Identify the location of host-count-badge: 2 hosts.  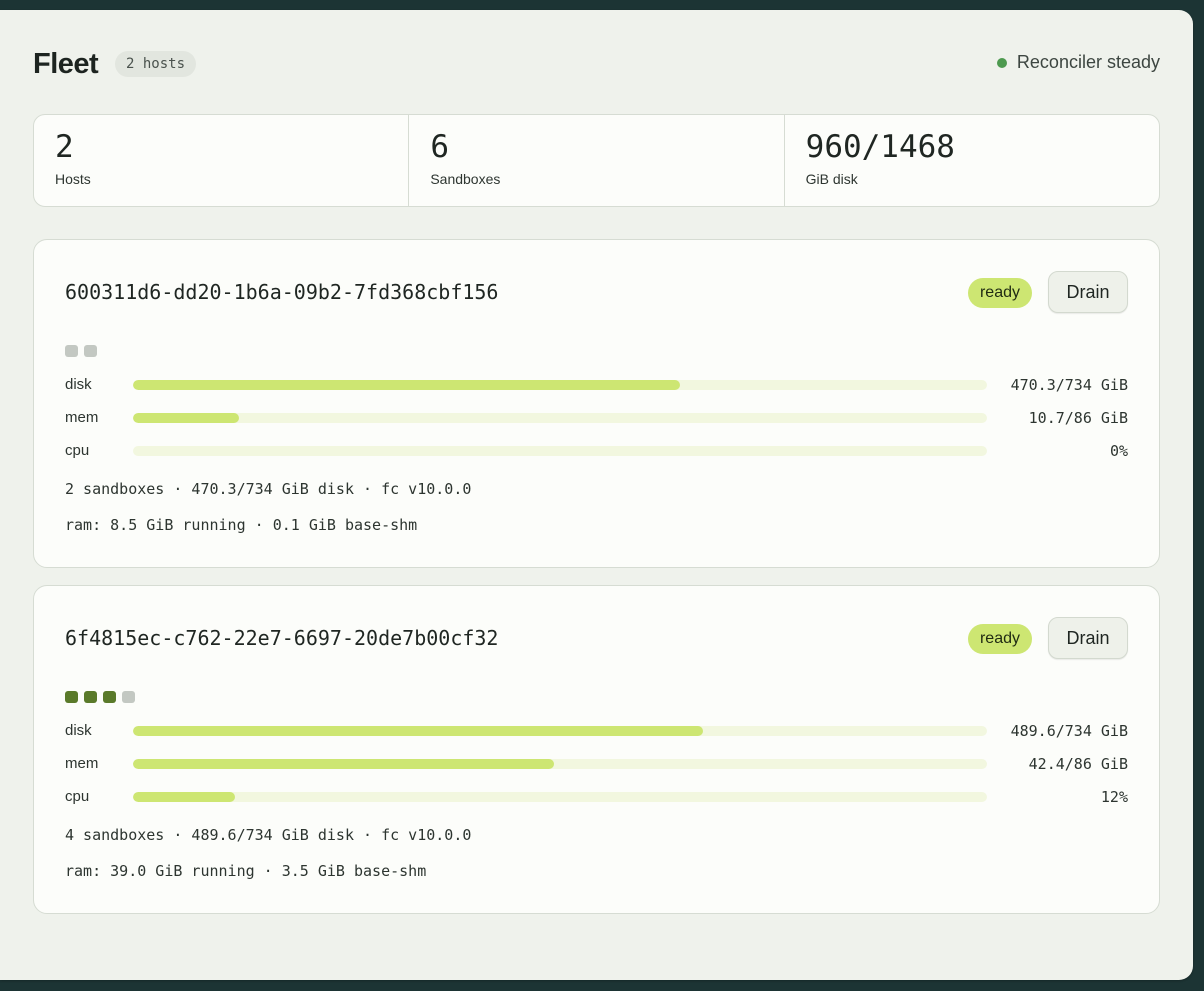
(156, 64).